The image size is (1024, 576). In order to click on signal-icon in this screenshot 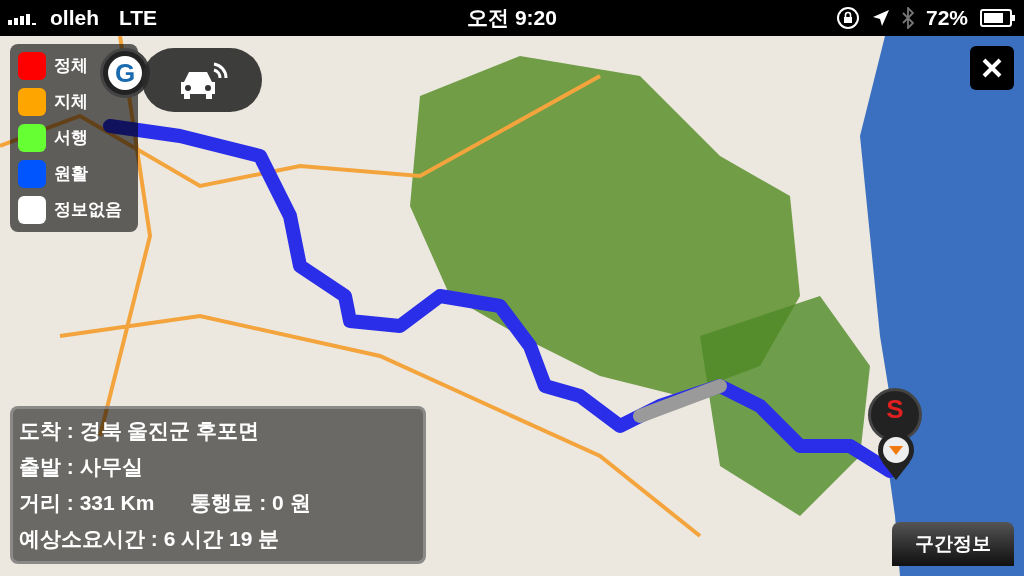, I will do `click(23, 18)`.